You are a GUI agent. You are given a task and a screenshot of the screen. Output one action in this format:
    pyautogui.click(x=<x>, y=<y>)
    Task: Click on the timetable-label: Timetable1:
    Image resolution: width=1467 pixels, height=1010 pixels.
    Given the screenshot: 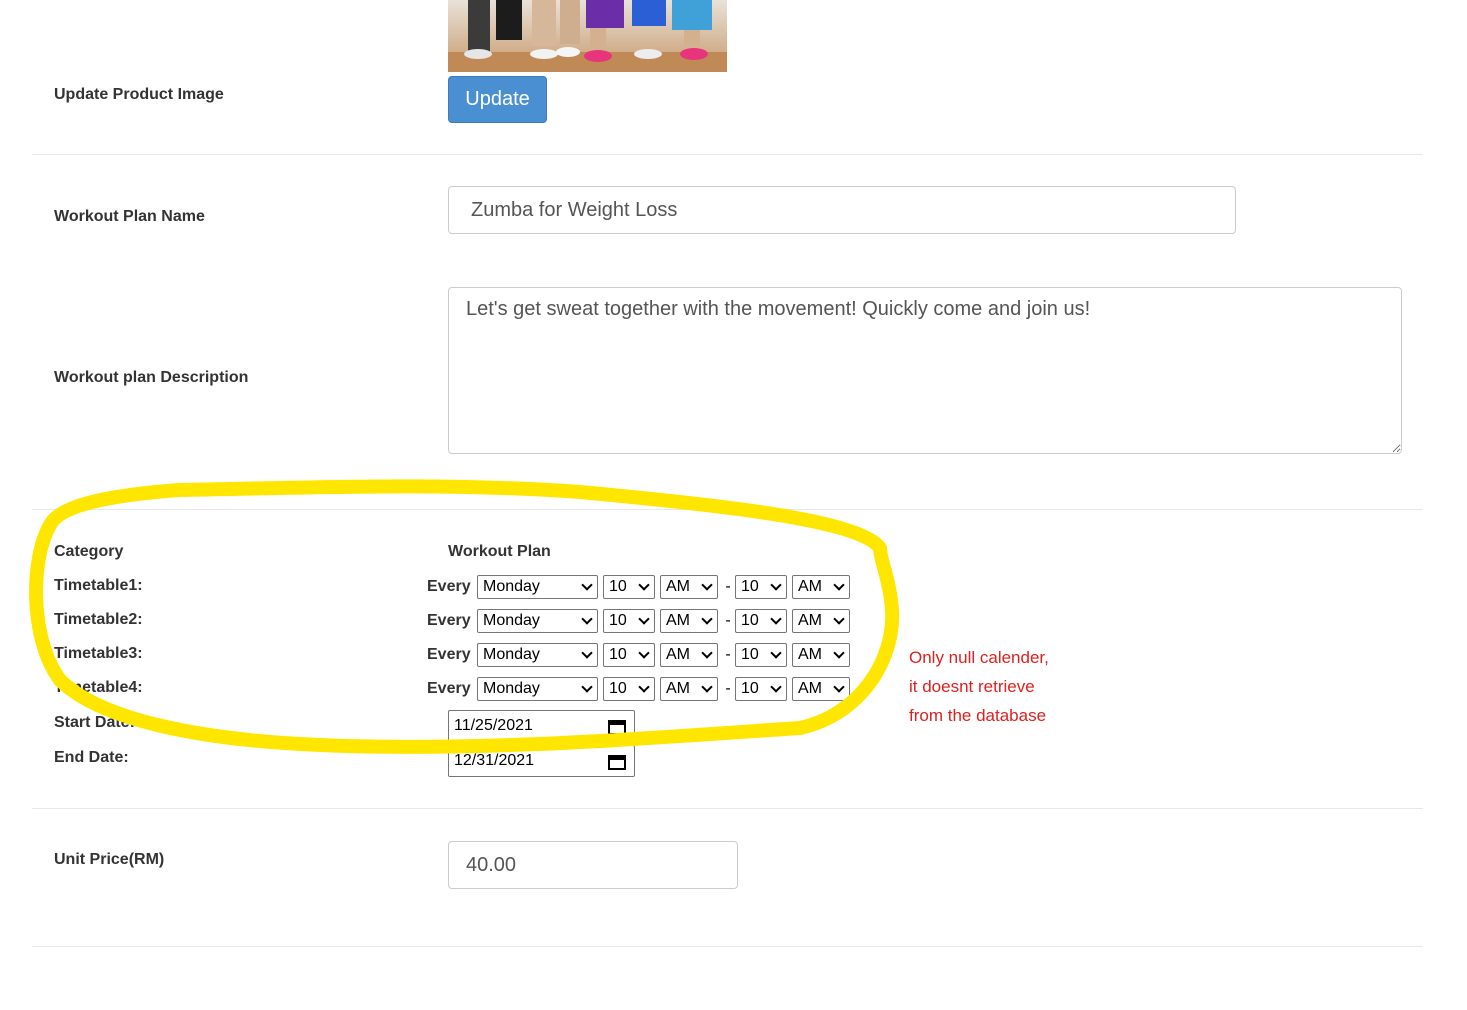 What is the action you would take?
    pyautogui.click(x=98, y=585)
    